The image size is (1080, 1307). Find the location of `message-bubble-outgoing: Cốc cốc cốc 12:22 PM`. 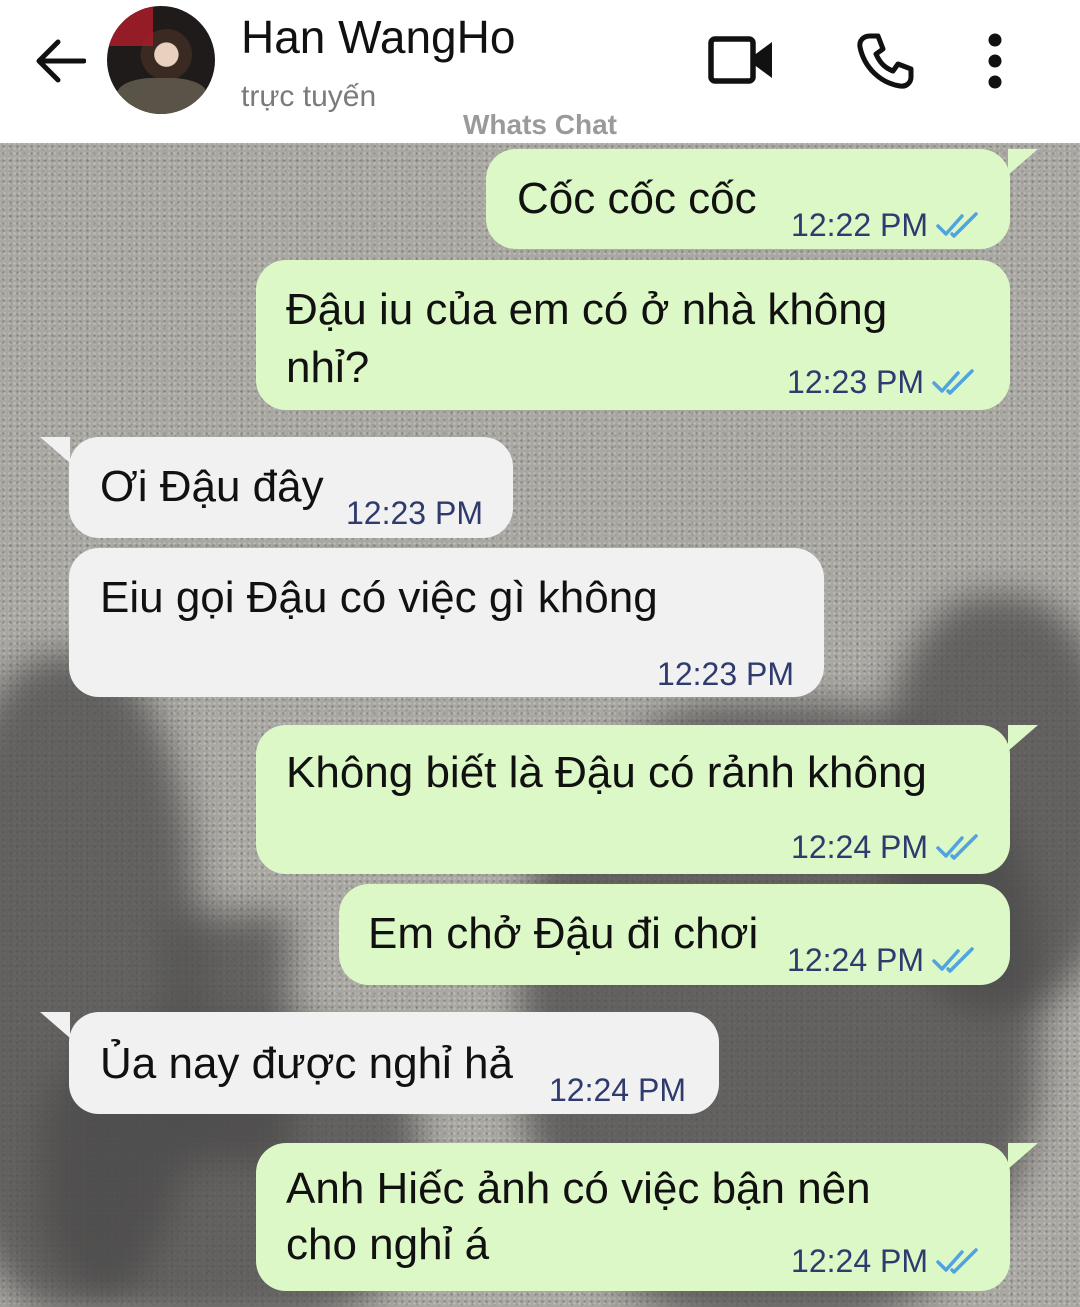

message-bubble-outgoing: Cốc cốc cốc 12:22 PM is located at coordinates (748, 199).